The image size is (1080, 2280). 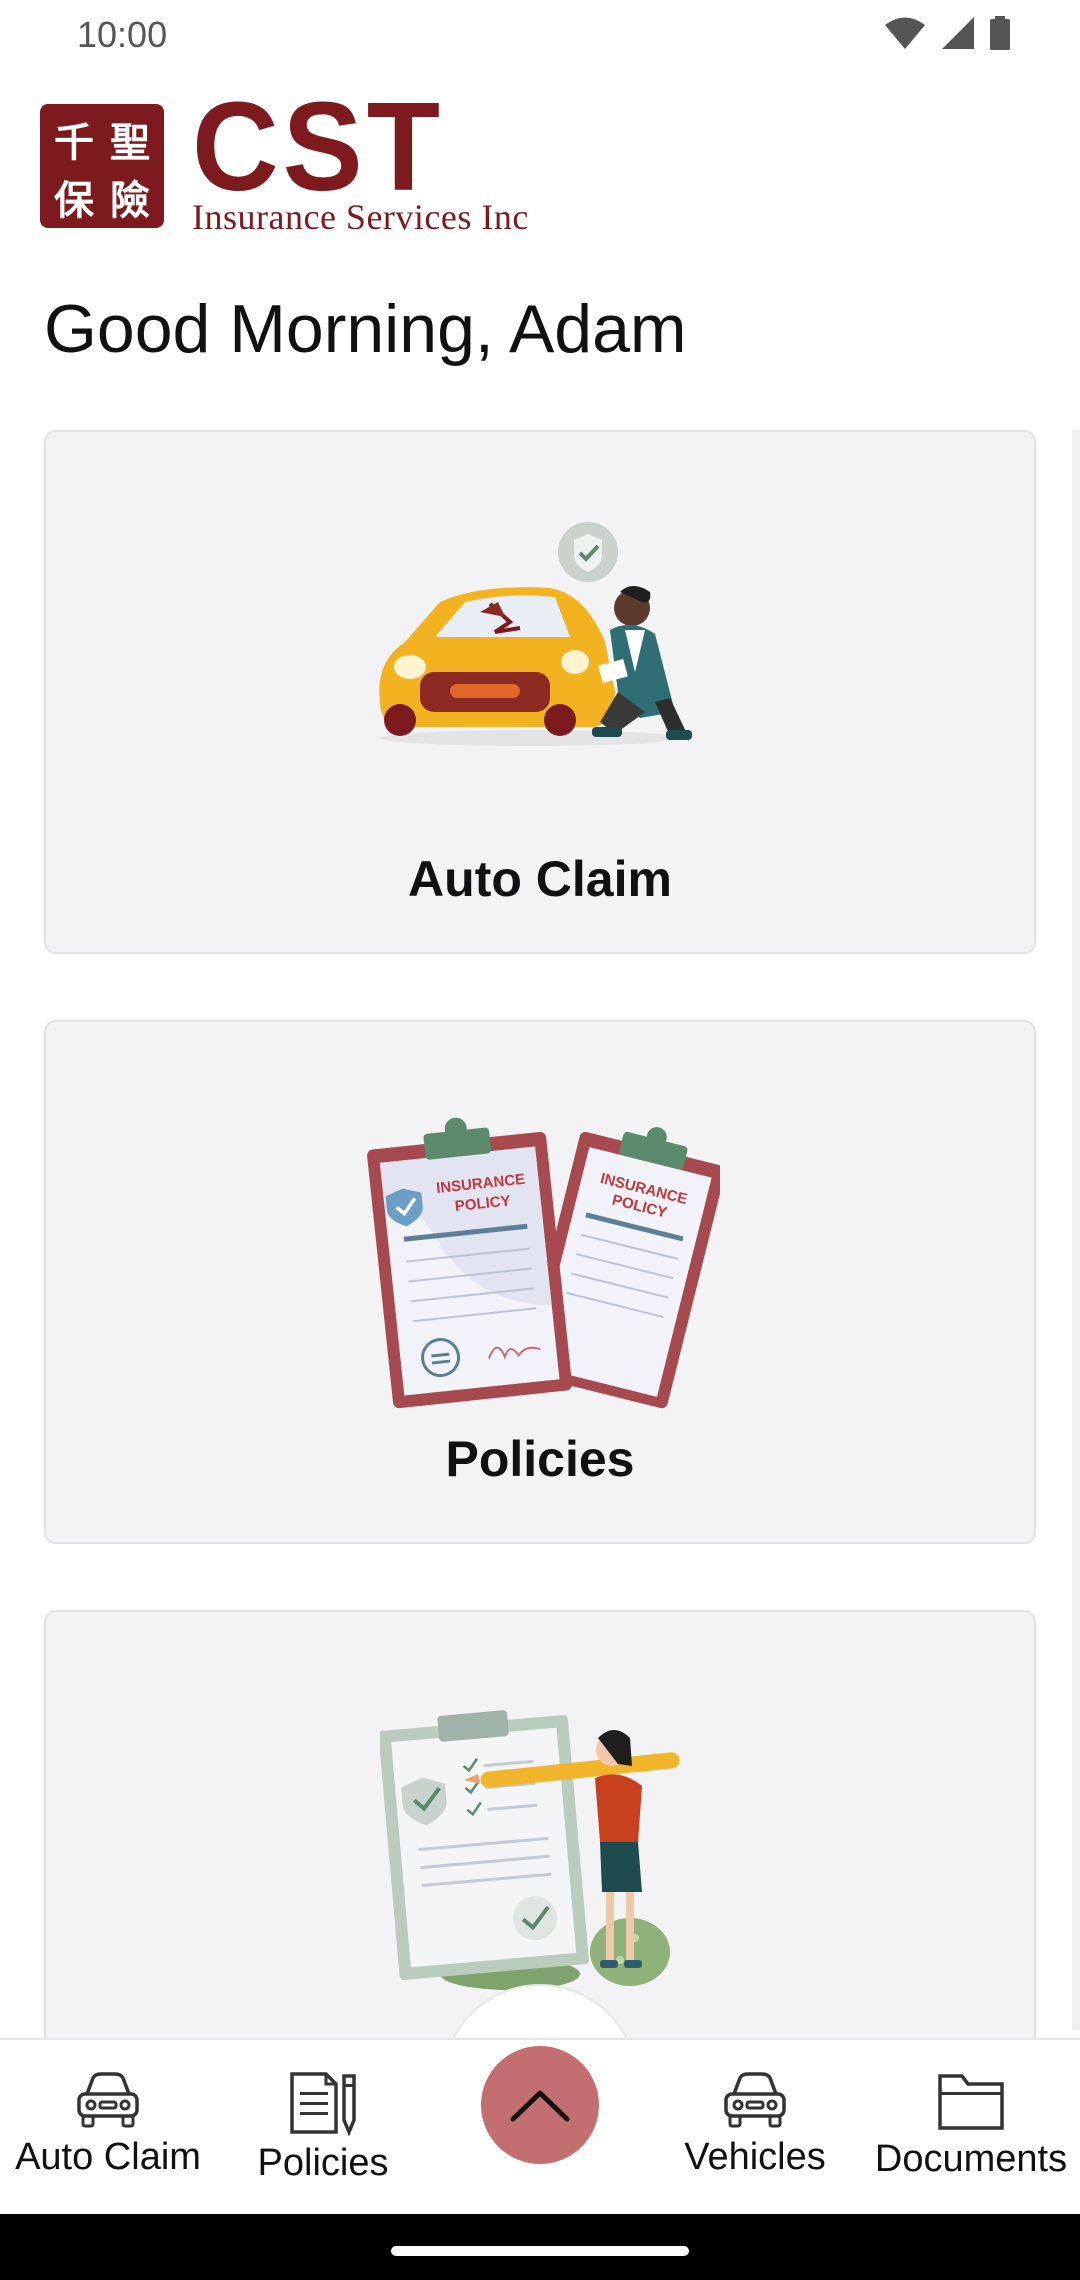 I want to click on seal-char: 千, so click(x=74, y=142).